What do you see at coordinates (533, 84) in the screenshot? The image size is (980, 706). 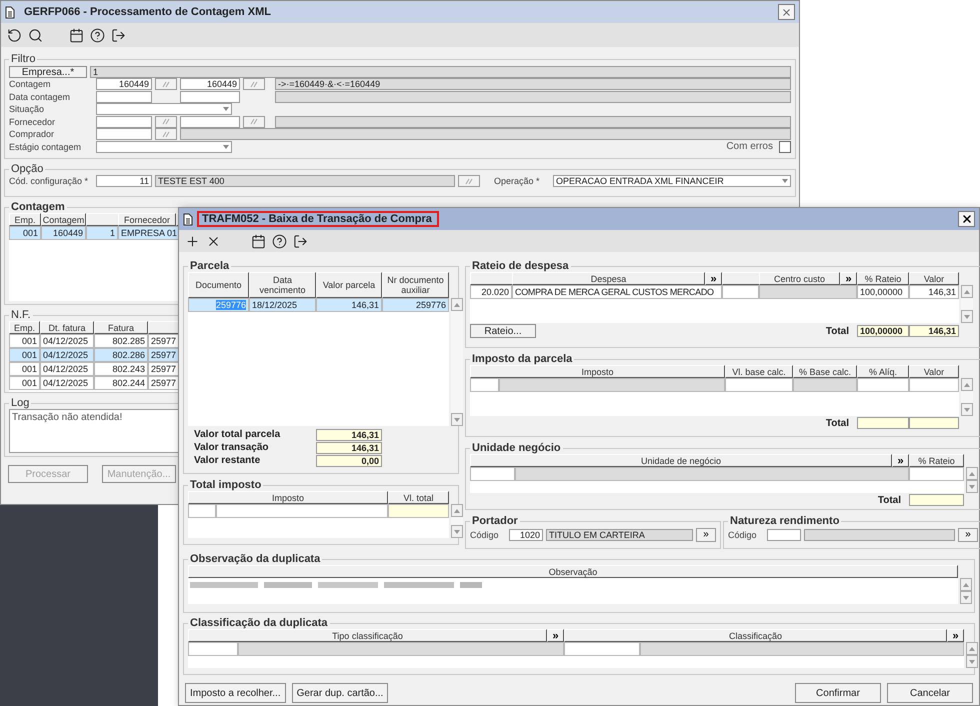 I see `description-field: ->·=160449·&·<·=160449` at bounding box center [533, 84].